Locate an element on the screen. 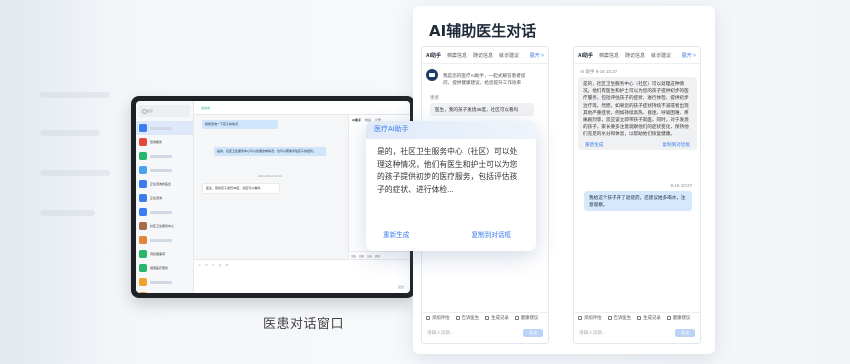 This screenshot has width=850, height=364. tablet-conversation-item: 健康医疗服务 is located at coordinates (164, 268).